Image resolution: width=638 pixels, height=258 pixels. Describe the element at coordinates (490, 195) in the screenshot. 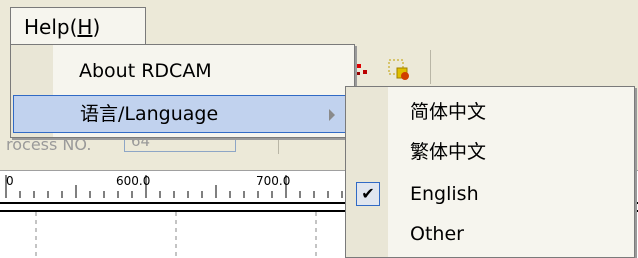

I see `submenu-item-english: ✔ English` at that location.